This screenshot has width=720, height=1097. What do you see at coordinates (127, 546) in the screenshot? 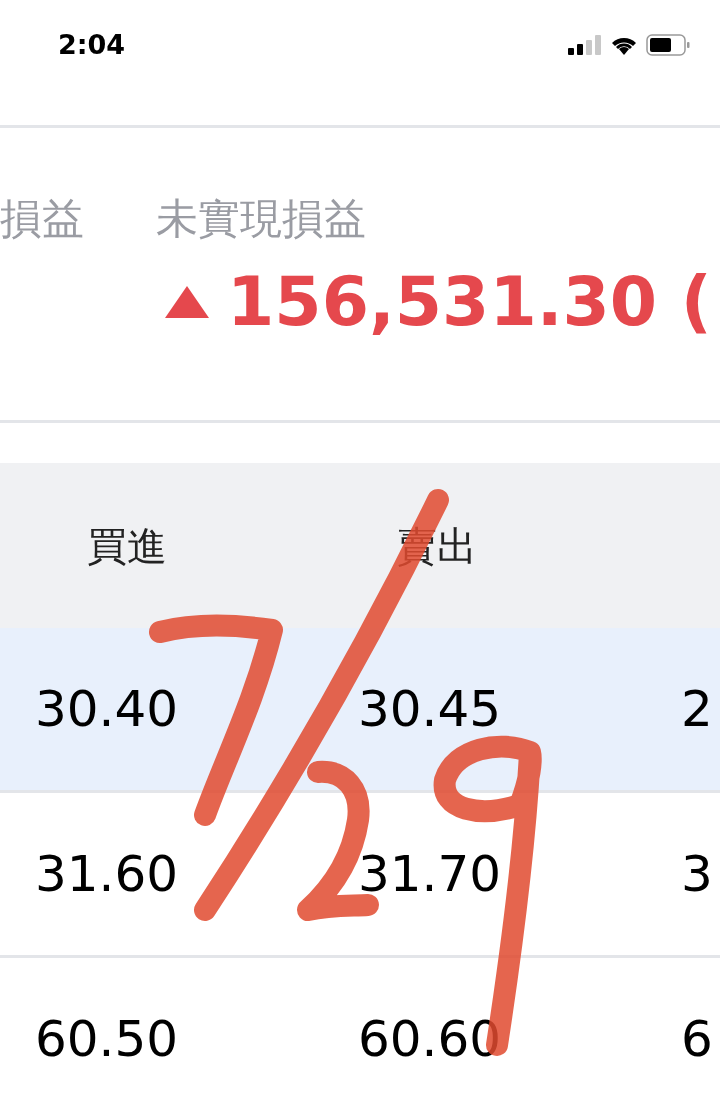
I see `column-header: 買進` at bounding box center [127, 546].